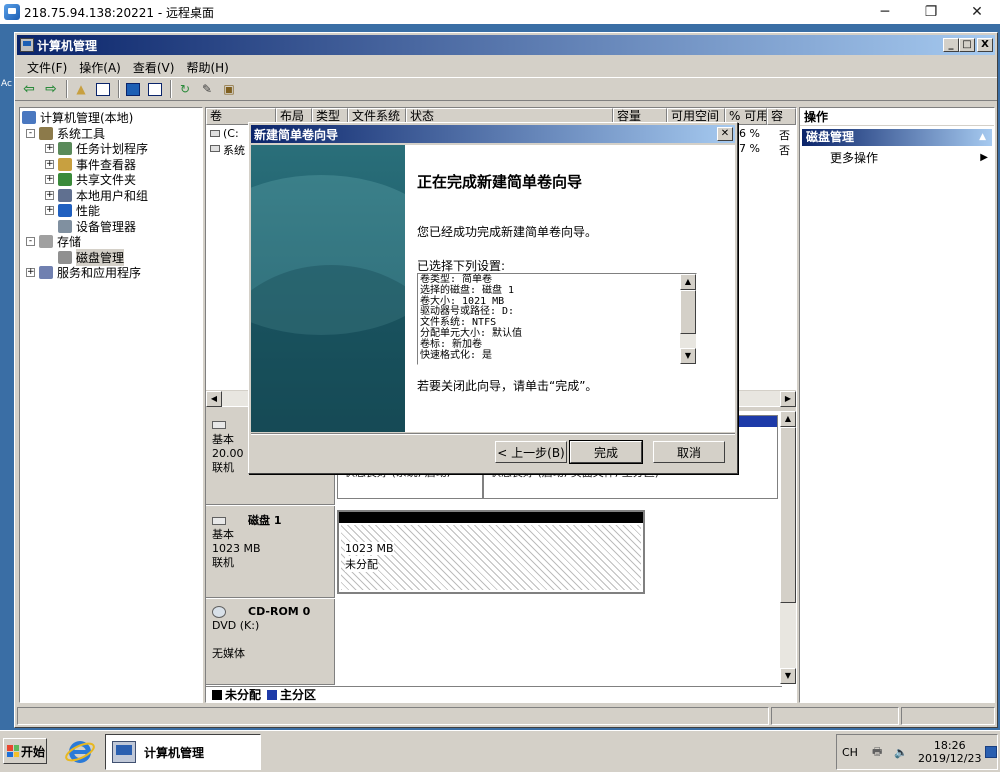 The image size is (1000, 772). What do you see at coordinates (749, 133) in the screenshot?
I see `volume-percent-free: 6 %` at bounding box center [749, 133].